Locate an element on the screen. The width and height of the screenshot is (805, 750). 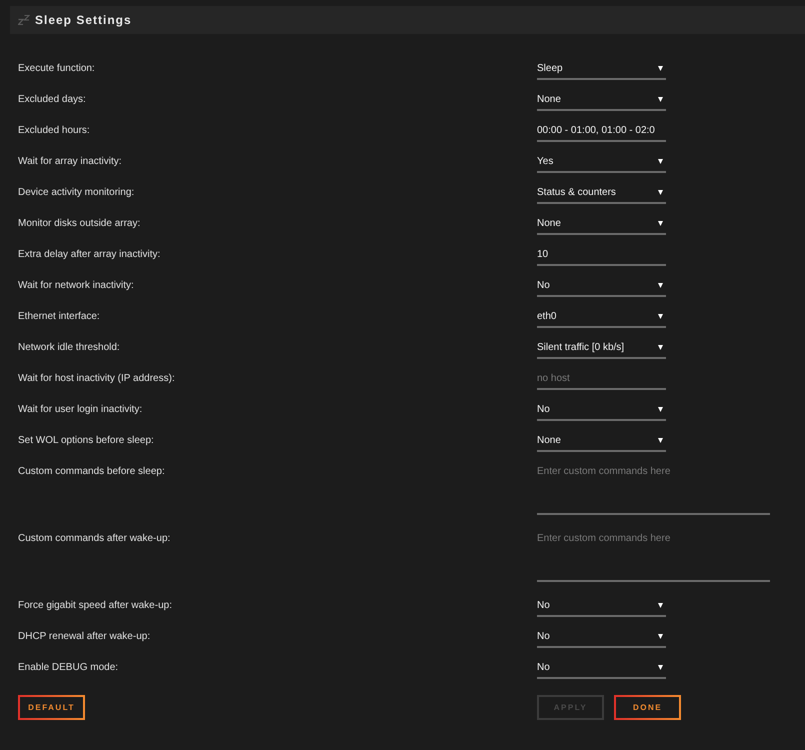
setting-label: DHCP renewal after wake-up: is located at coordinates (85, 637).